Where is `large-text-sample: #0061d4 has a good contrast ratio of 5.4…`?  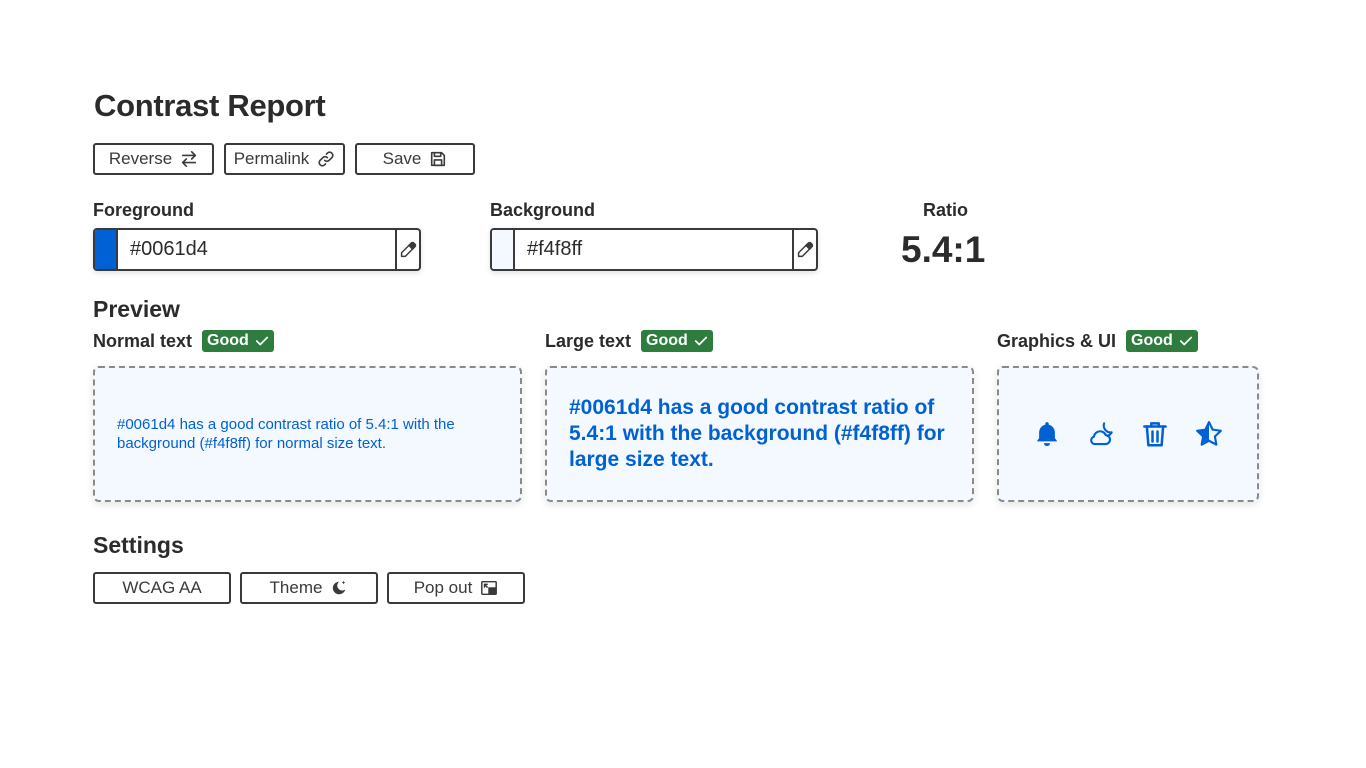
large-text-sample: #0061d4 has a good contrast ratio of 5.4… is located at coordinates (757, 433).